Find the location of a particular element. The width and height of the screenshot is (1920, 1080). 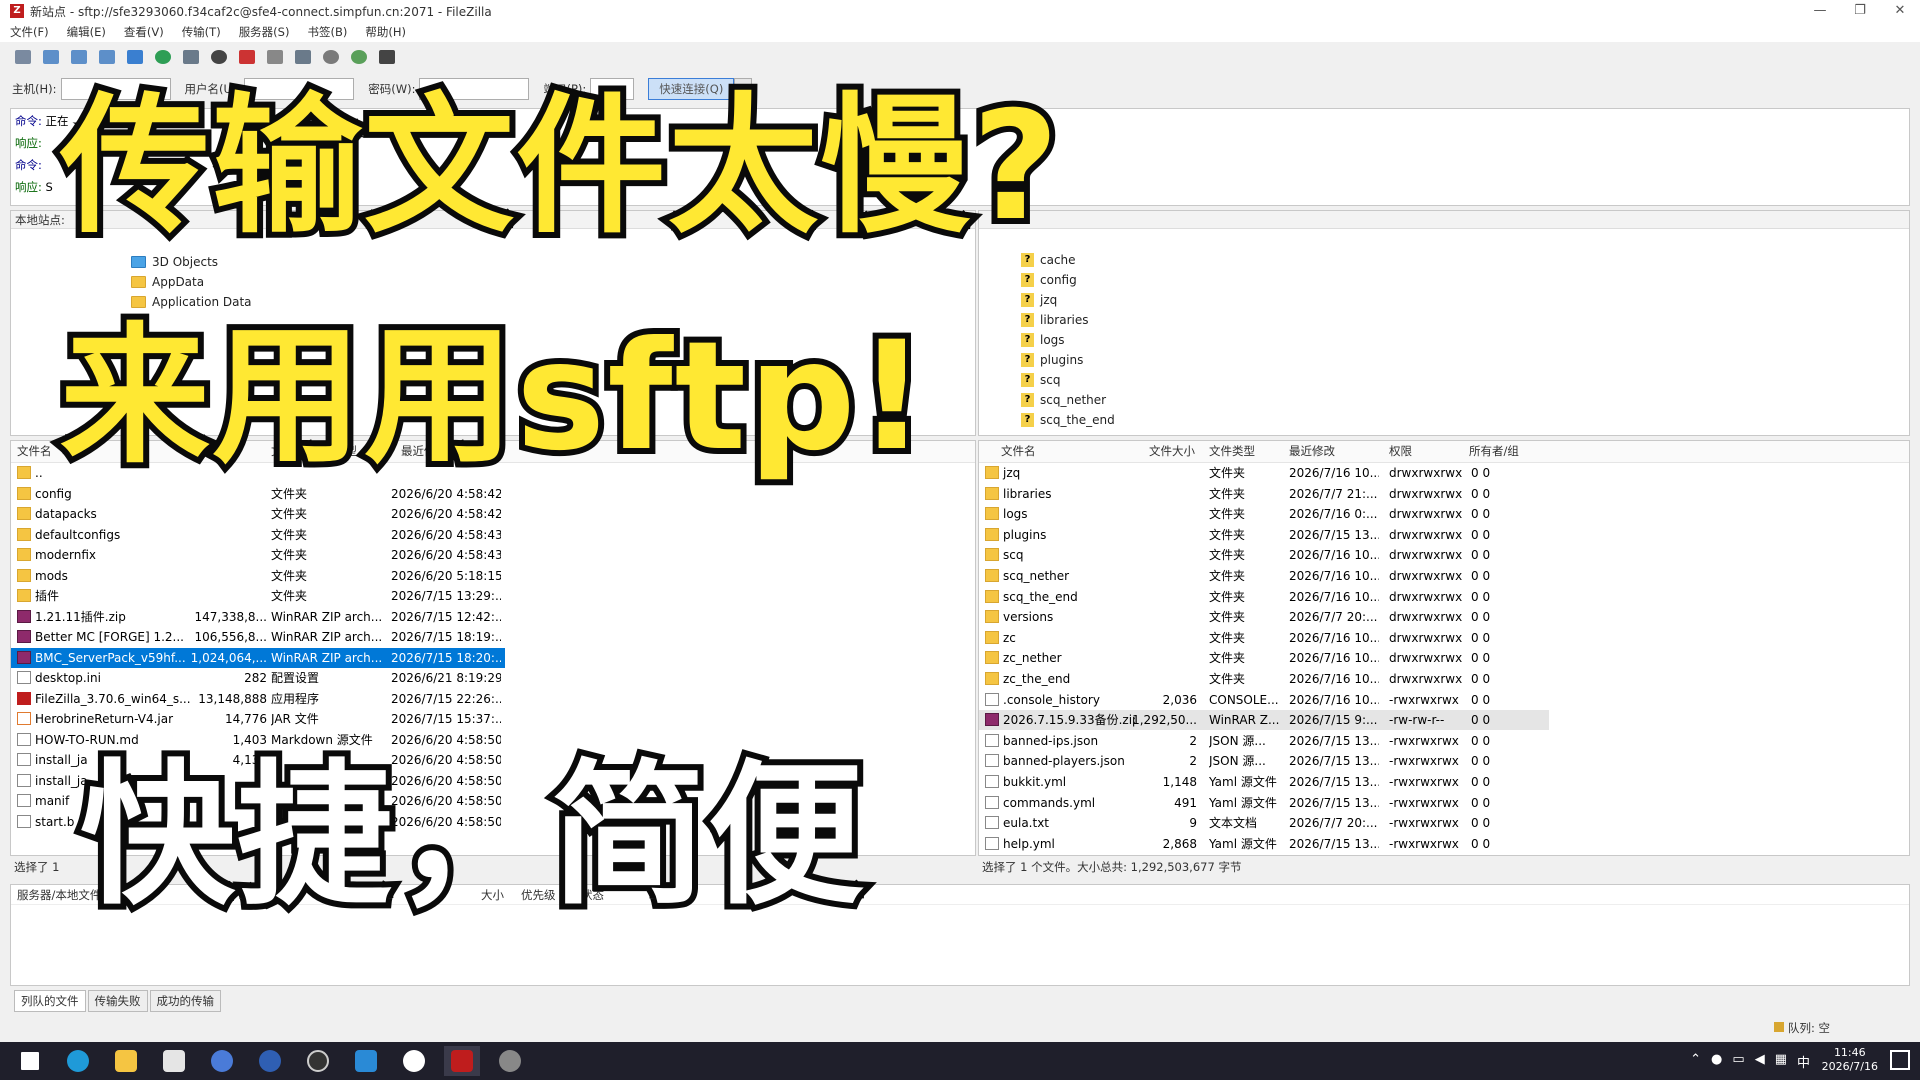

minimize-button: — is located at coordinates (1820, 11).